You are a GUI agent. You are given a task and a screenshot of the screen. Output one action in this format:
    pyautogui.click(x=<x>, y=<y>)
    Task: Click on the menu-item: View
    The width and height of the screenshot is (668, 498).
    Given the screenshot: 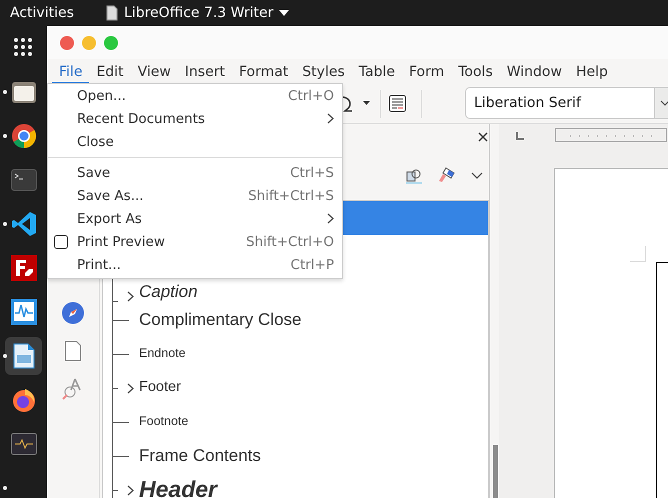 What is the action you would take?
    pyautogui.click(x=154, y=71)
    